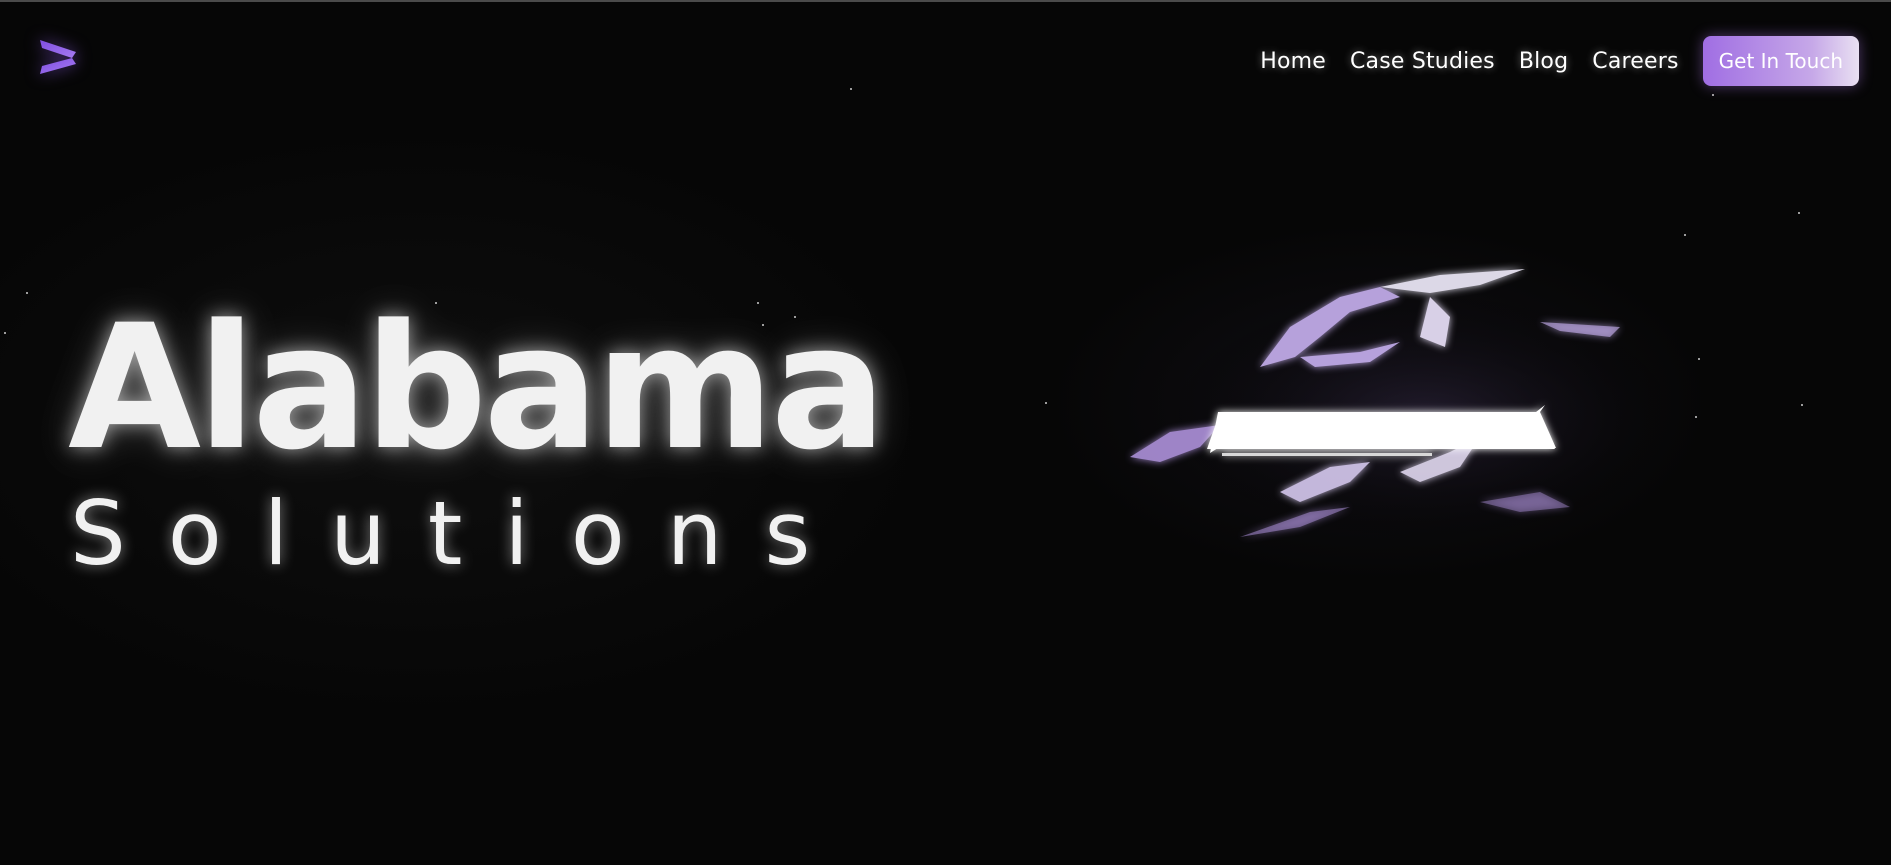 Image resolution: width=1891 pixels, height=865 pixels. I want to click on nav-link-case-studies: Case Studies, so click(1422, 61).